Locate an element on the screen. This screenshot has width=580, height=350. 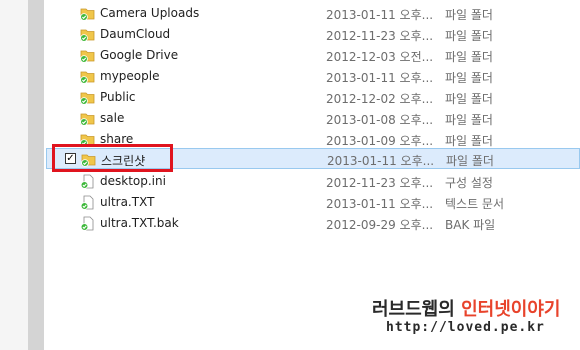
file-name: ultra.TXT.bak is located at coordinates (139, 223).